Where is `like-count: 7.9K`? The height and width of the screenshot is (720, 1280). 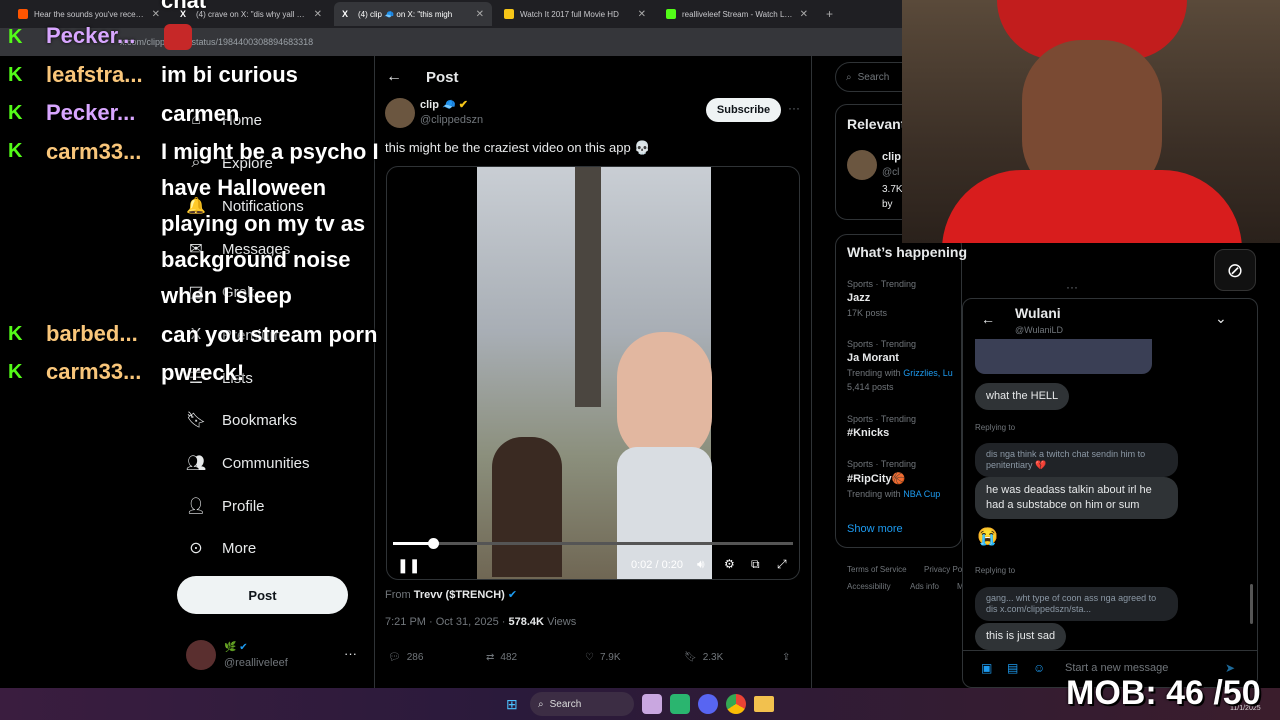 like-count: 7.9K is located at coordinates (610, 657).